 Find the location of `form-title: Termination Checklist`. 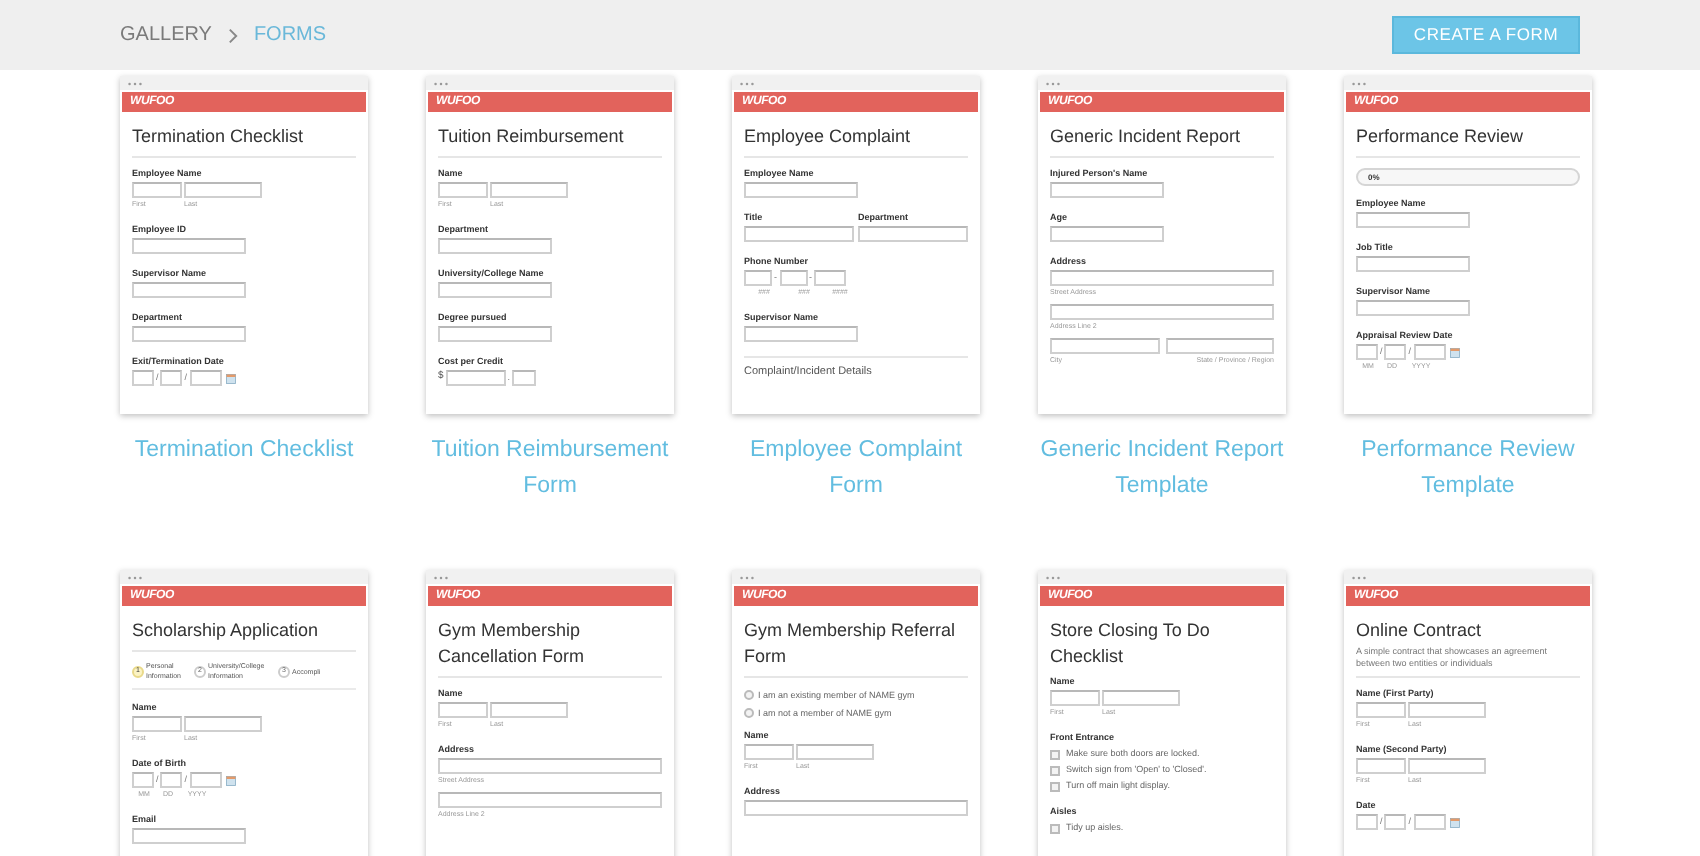

form-title: Termination Checklist is located at coordinates (219, 137).